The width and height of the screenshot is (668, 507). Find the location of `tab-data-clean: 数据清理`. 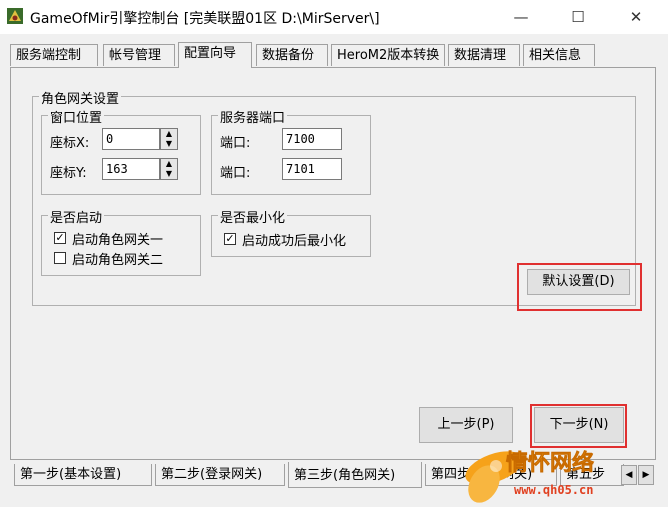

tab-data-clean: 数据清理 is located at coordinates (484, 55).